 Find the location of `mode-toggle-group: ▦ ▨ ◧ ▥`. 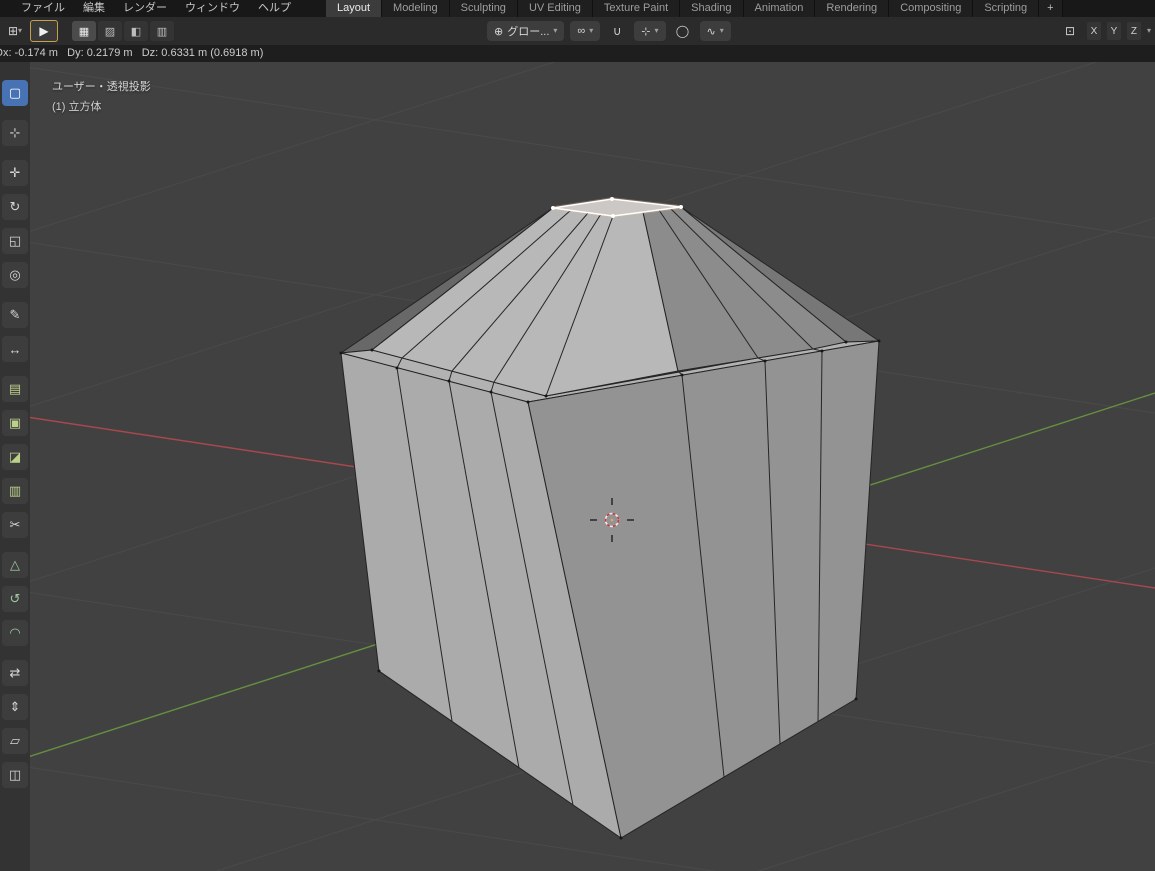

mode-toggle-group: ▦ ▨ ◧ ▥ is located at coordinates (123, 31).